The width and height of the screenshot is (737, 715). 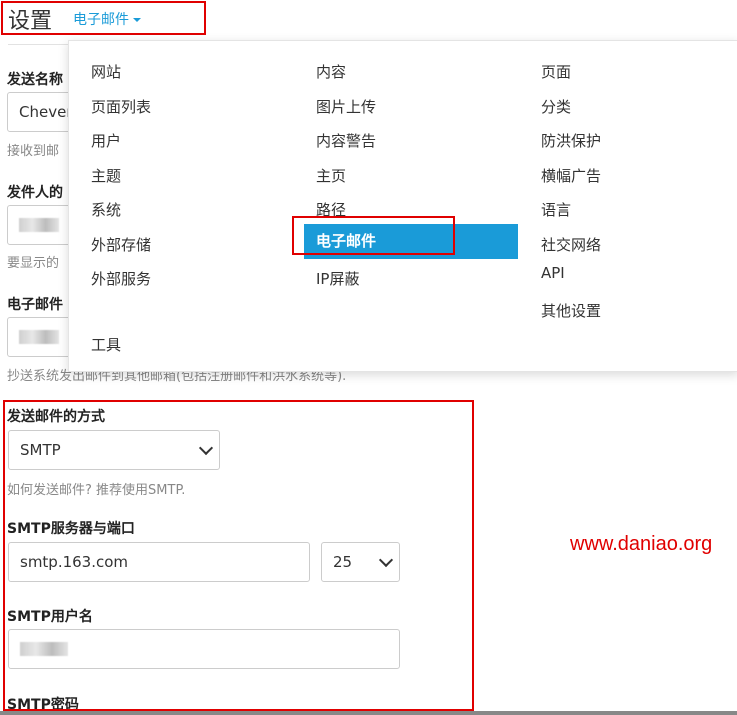 What do you see at coordinates (571, 244) in the screenshot?
I see `menu-item-social-network: 社交网络` at bounding box center [571, 244].